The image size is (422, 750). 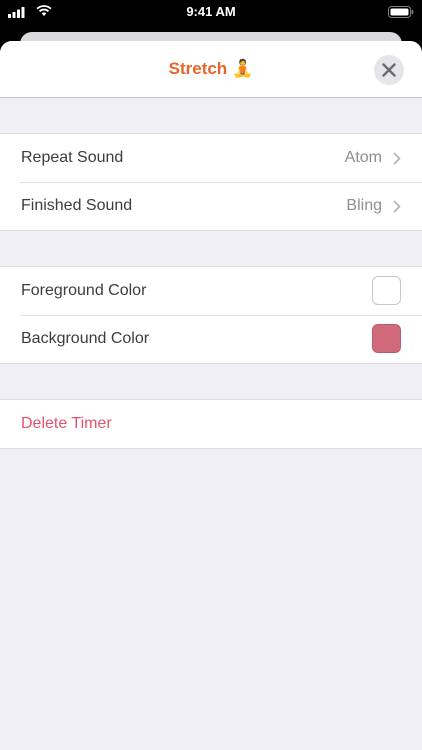 I want to click on repeat-sound-label: Repeat Sound, so click(x=72, y=157).